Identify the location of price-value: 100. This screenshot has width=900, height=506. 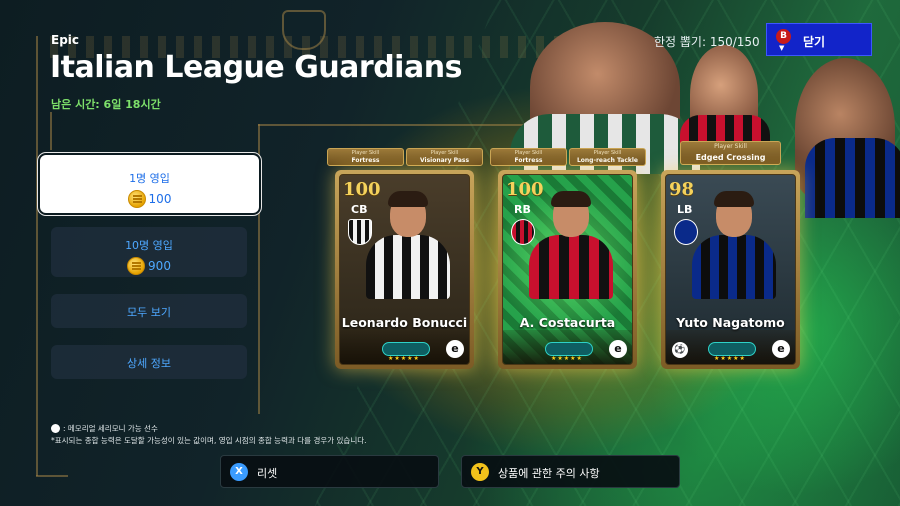
(160, 199).